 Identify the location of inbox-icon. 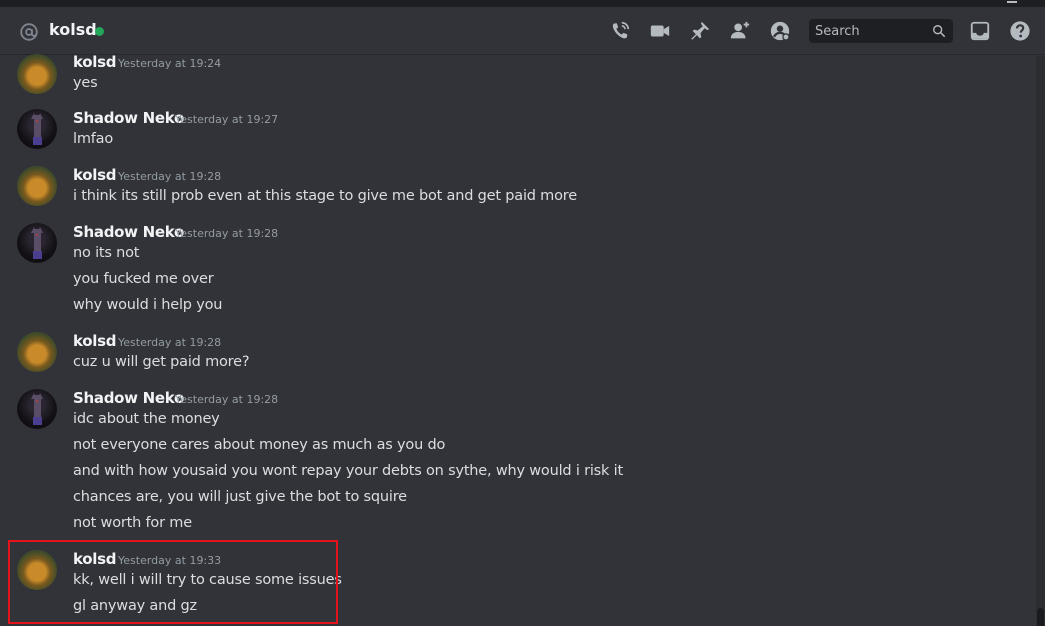
(980, 31).